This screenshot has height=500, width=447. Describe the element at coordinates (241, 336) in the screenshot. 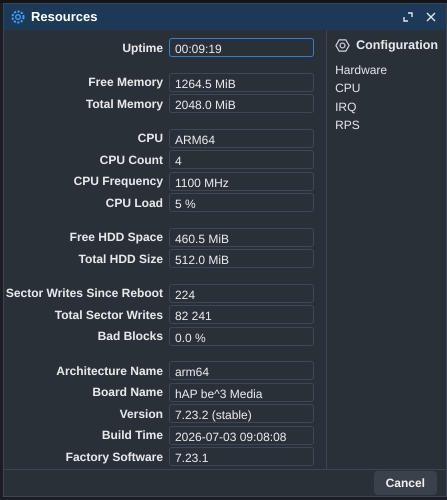

I see `value-field: 0.0 %` at that location.